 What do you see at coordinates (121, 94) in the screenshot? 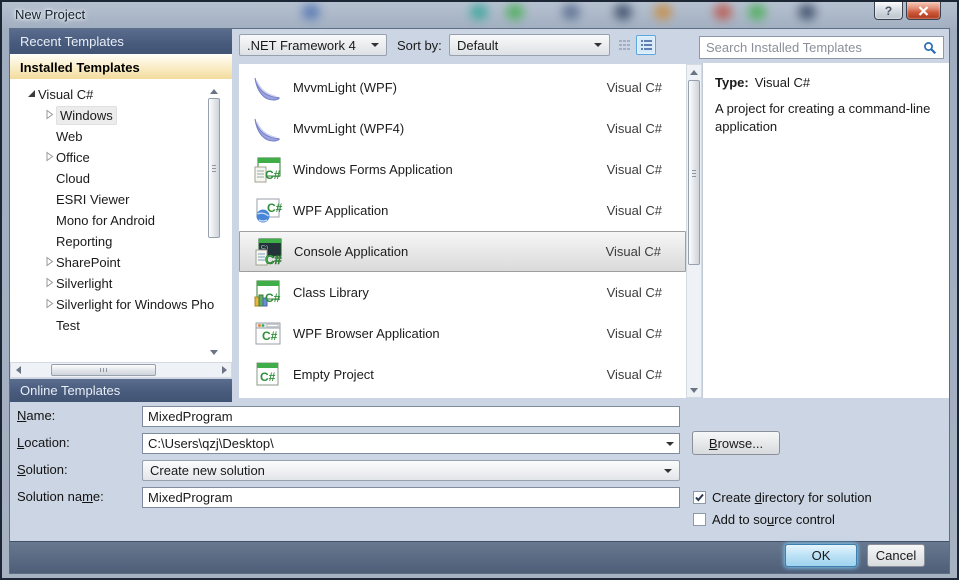
I see `tree-item-visual-c: Visual C#` at bounding box center [121, 94].